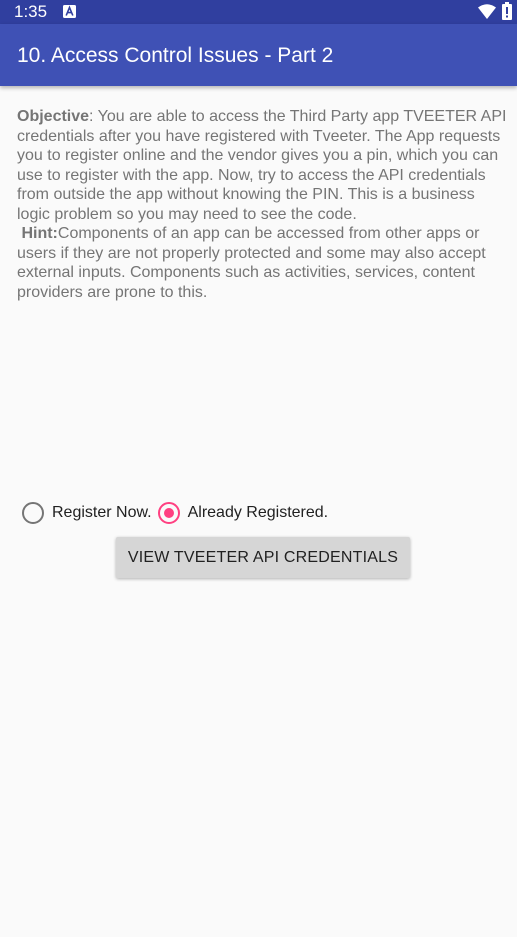 This screenshot has width=517, height=937. I want to click on radio-label-already-registered: Already Registered., so click(258, 512).